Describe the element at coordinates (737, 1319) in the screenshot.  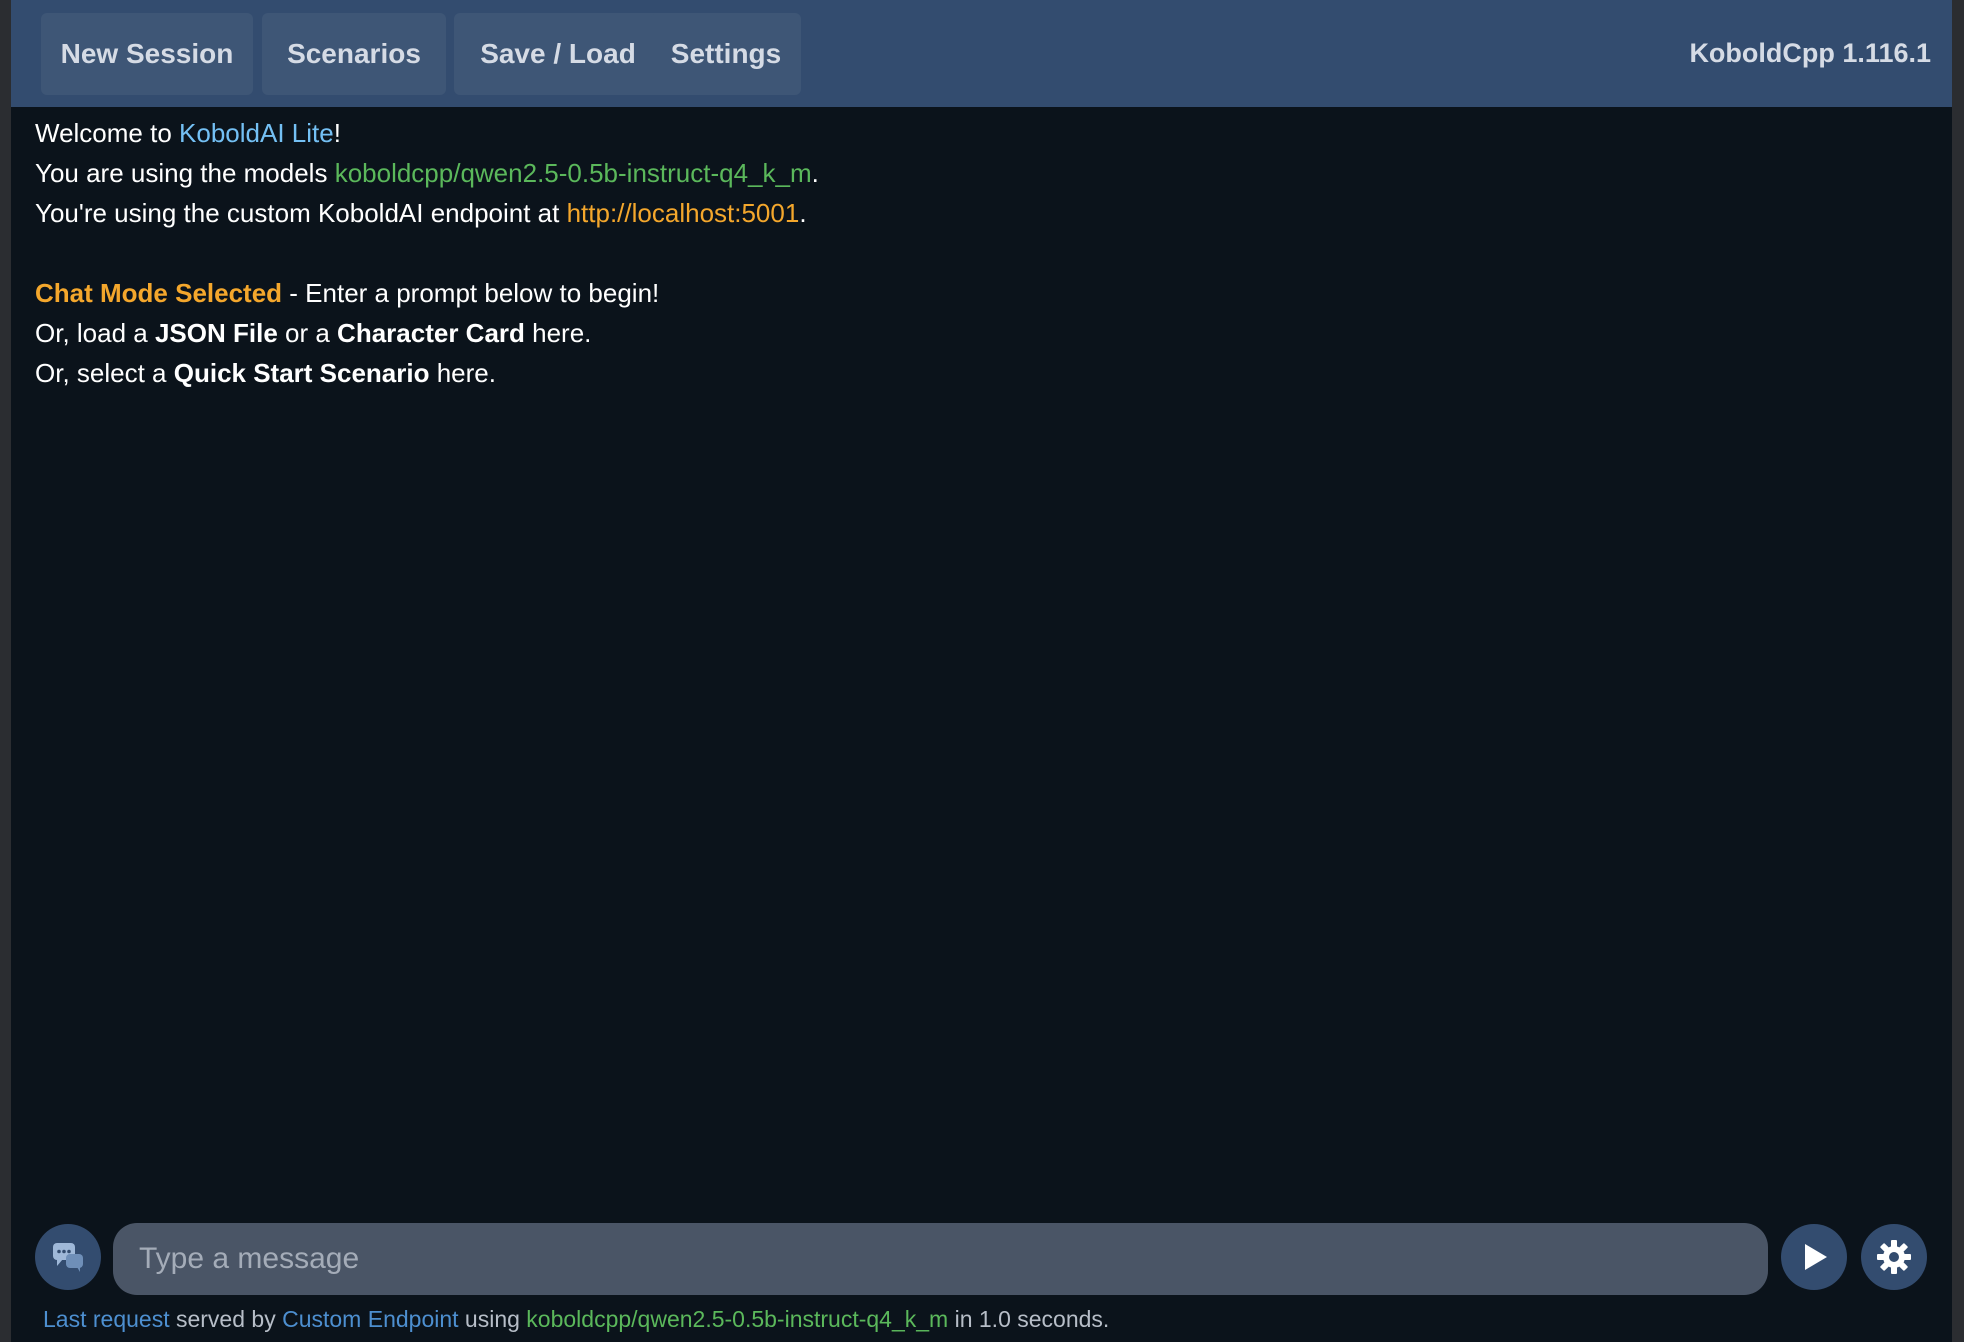
I see `status-model-name: koboldcpp/qwen2.5-0.5b-instruct-q4_k_m` at that location.